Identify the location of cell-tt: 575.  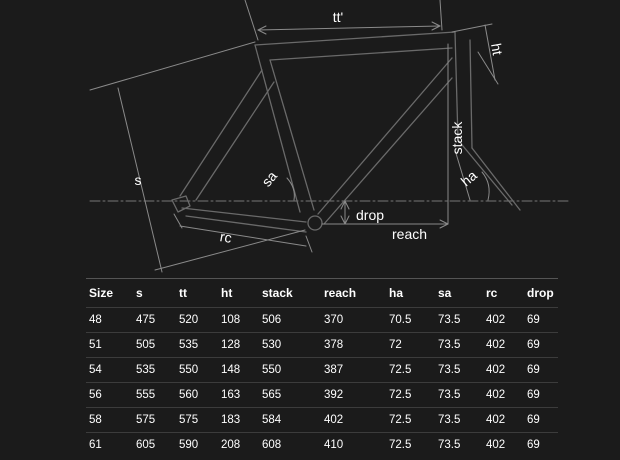
(197, 420).